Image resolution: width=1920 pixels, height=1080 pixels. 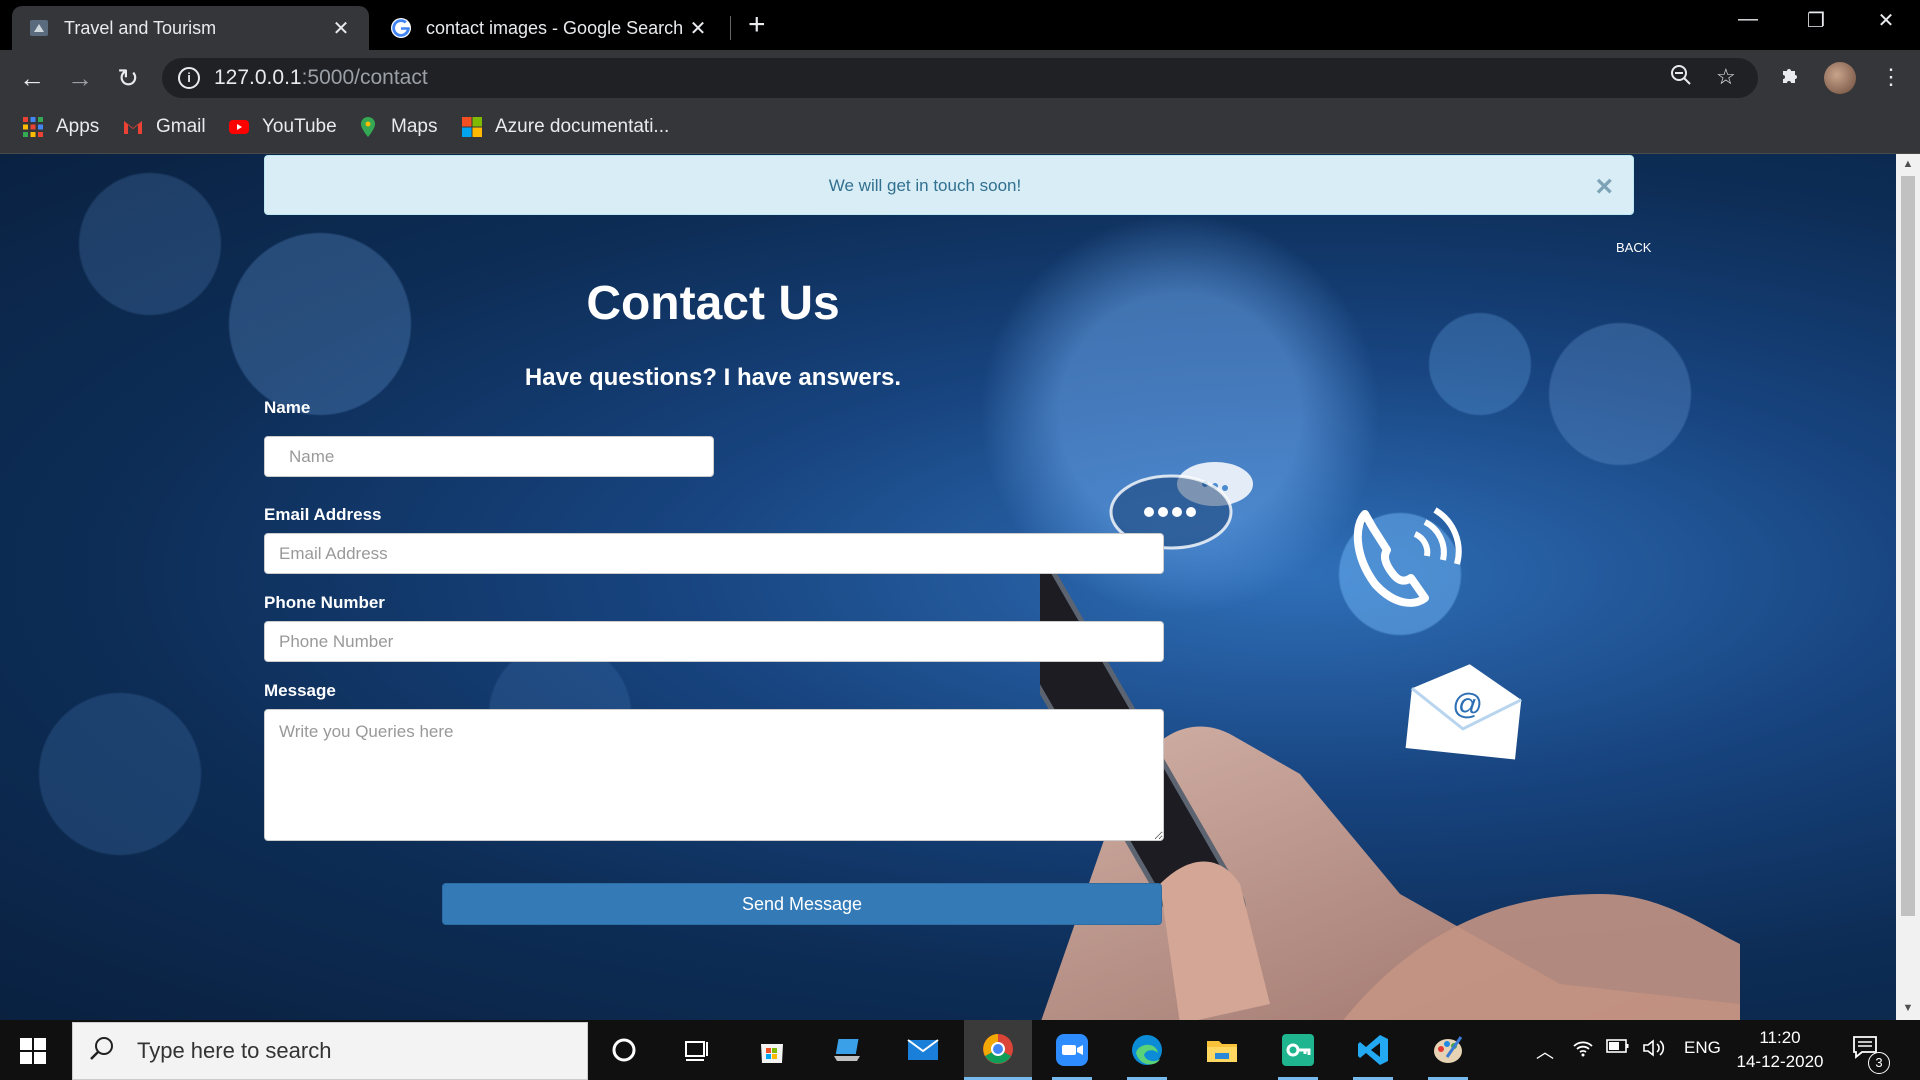 I want to click on minimize-icon: —, so click(x=1748, y=19).